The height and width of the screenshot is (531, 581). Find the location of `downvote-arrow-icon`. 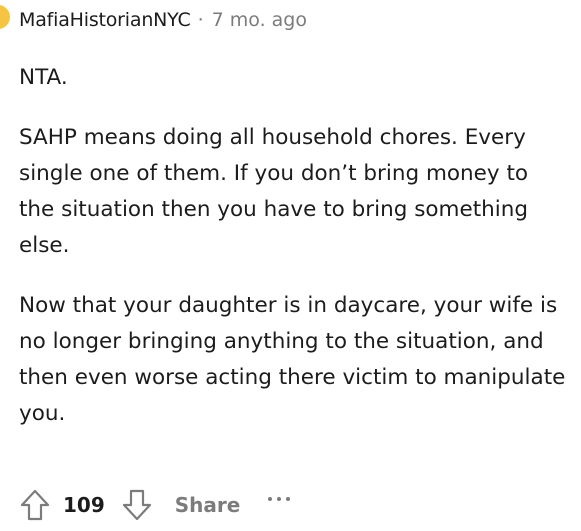

downvote-arrow-icon is located at coordinates (137, 505).